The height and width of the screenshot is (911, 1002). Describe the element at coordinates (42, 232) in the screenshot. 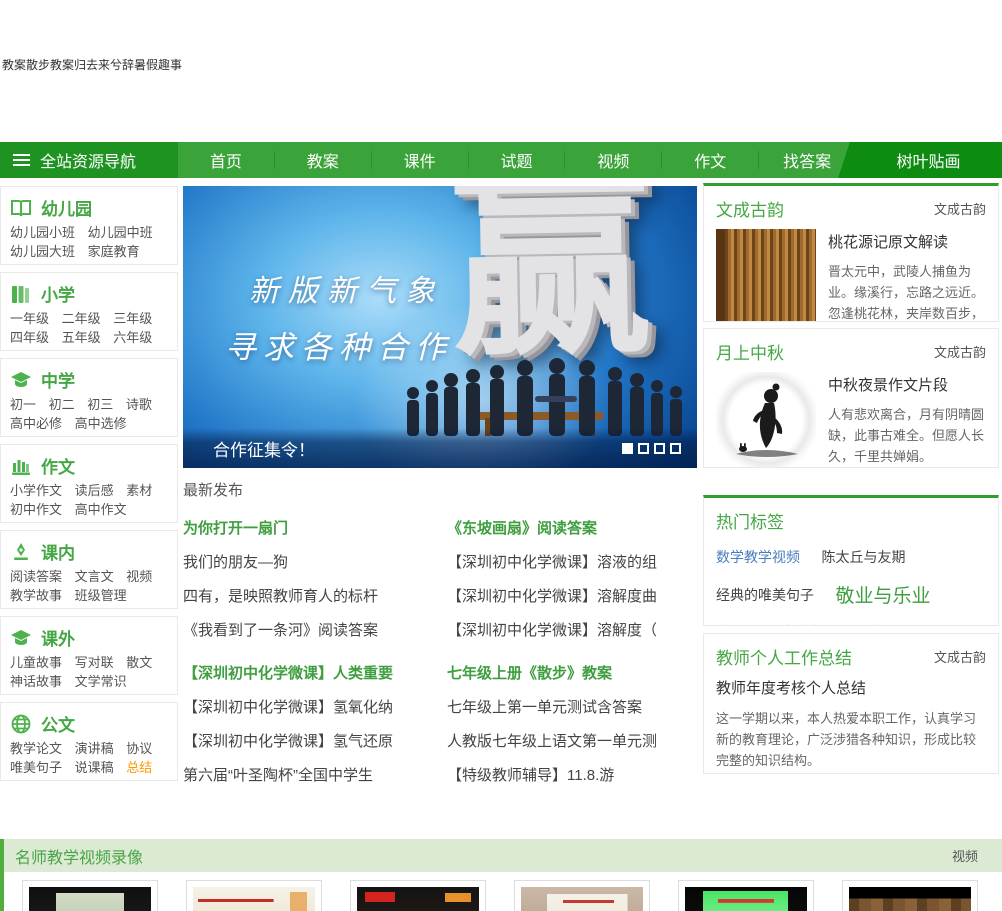

I see `sidebar-link: 幼儿园小班` at that location.